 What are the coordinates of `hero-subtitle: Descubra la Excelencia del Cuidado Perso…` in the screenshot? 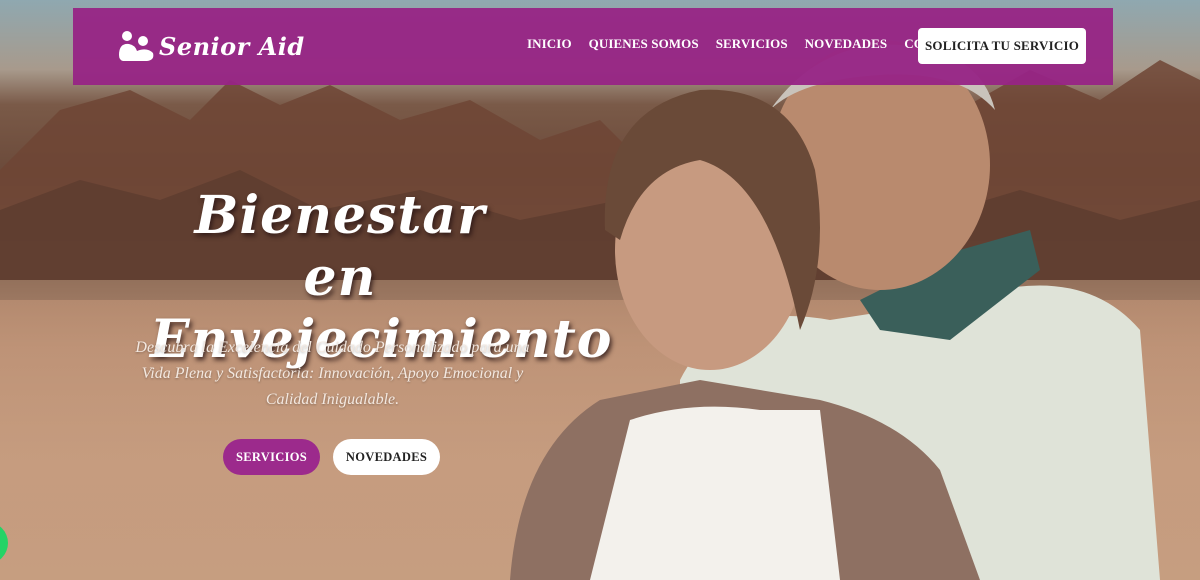 It's located at (332, 373).